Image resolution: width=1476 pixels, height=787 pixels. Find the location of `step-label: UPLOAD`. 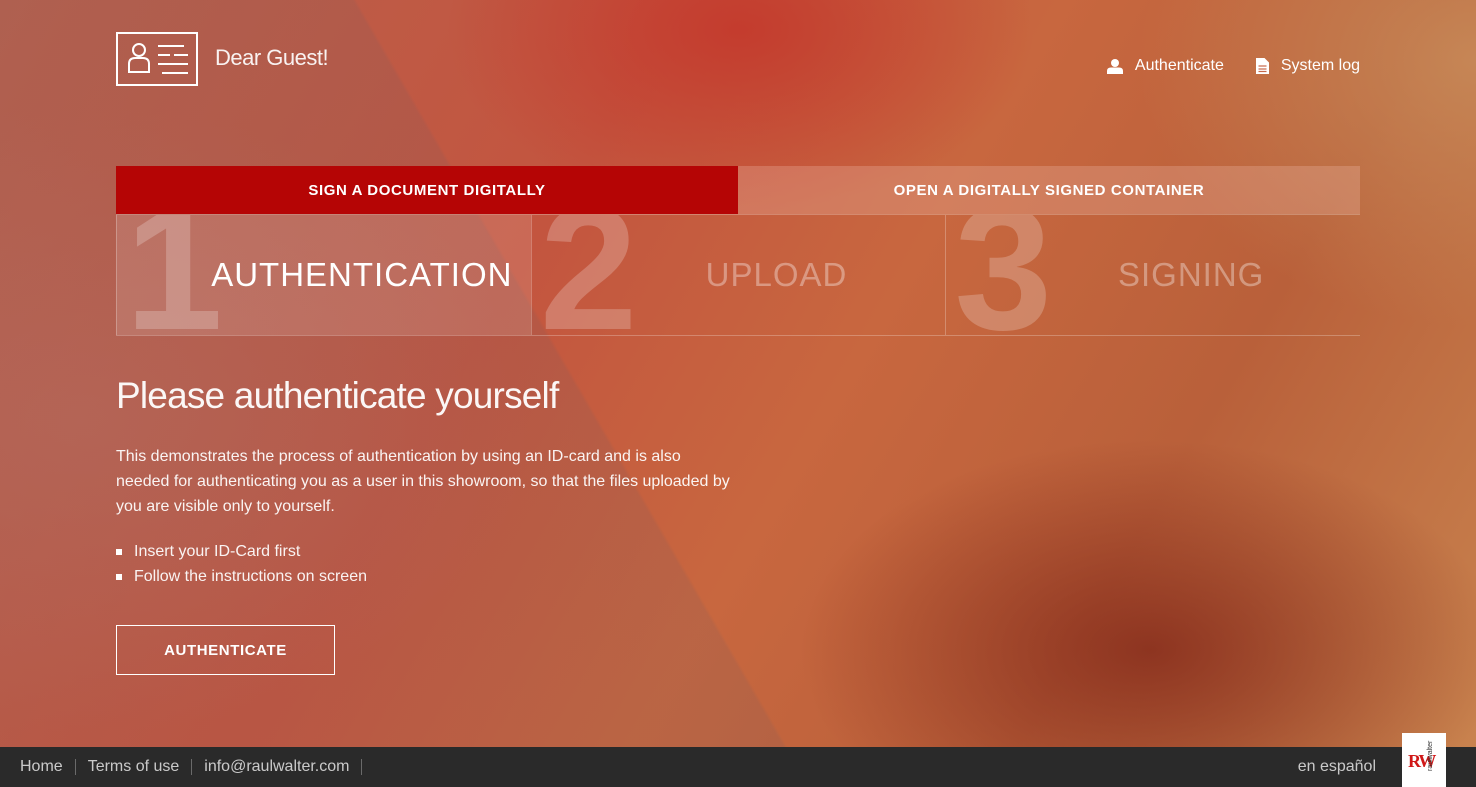

step-label: UPLOAD is located at coordinates (776, 274).